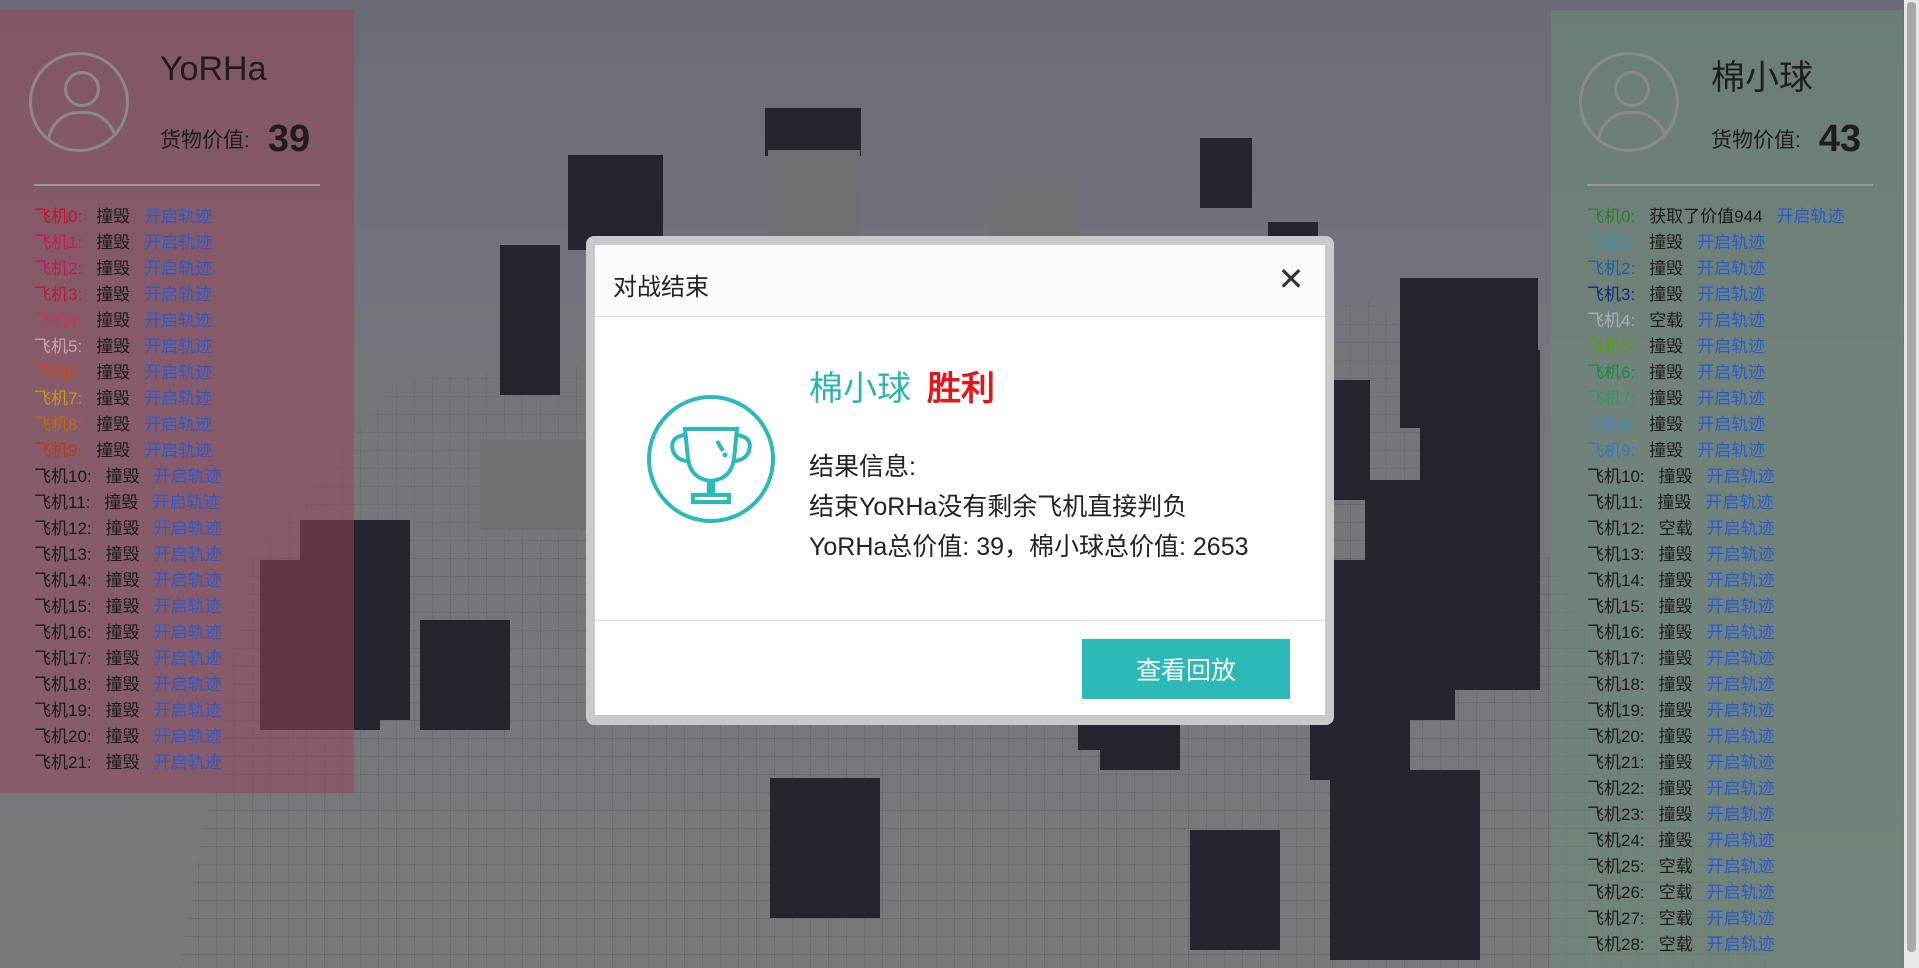 The width and height of the screenshot is (1919, 968). I want to click on plane-label: 飞机15:, so click(1616, 606).